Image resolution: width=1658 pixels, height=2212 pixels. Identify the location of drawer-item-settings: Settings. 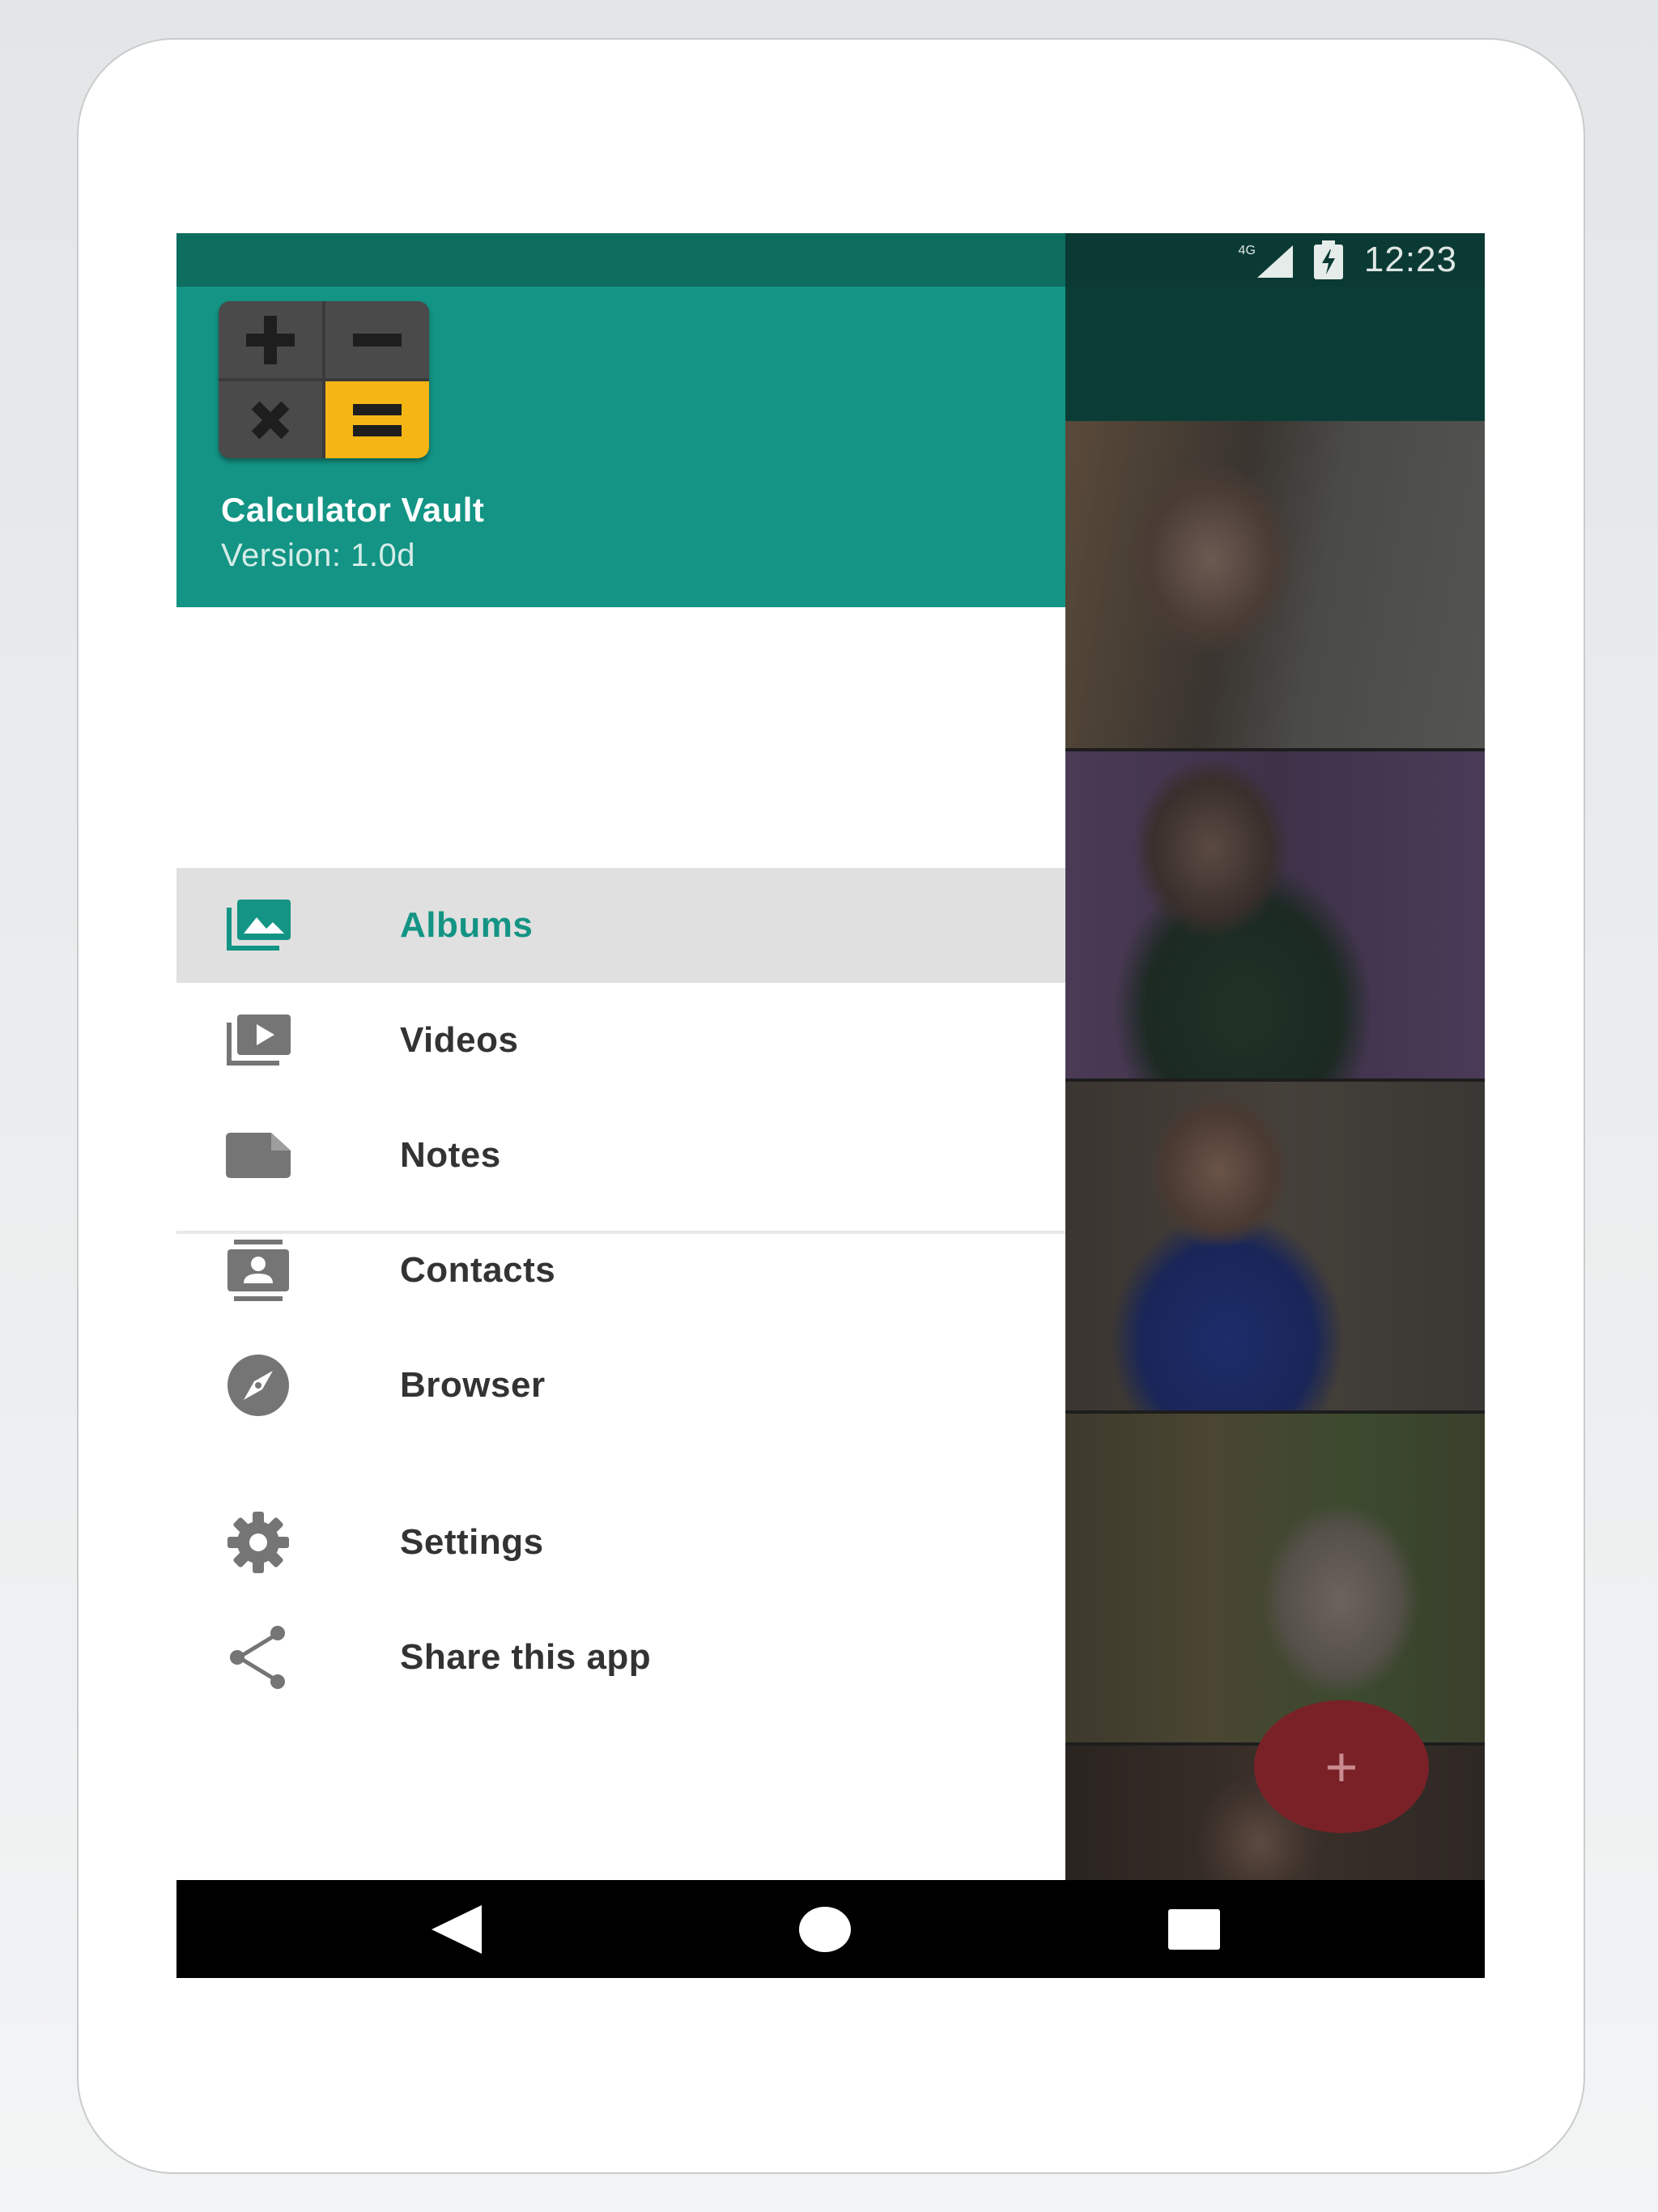
(620, 1542).